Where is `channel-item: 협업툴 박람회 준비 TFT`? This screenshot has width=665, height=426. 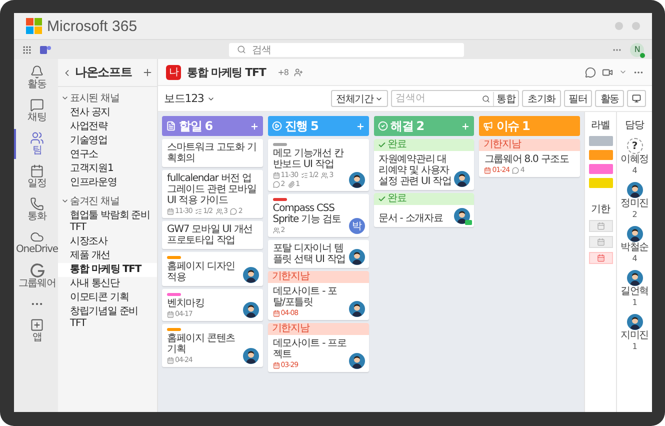
channel-item: 협업툴 박람회 준비 TFT is located at coordinates (107, 222).